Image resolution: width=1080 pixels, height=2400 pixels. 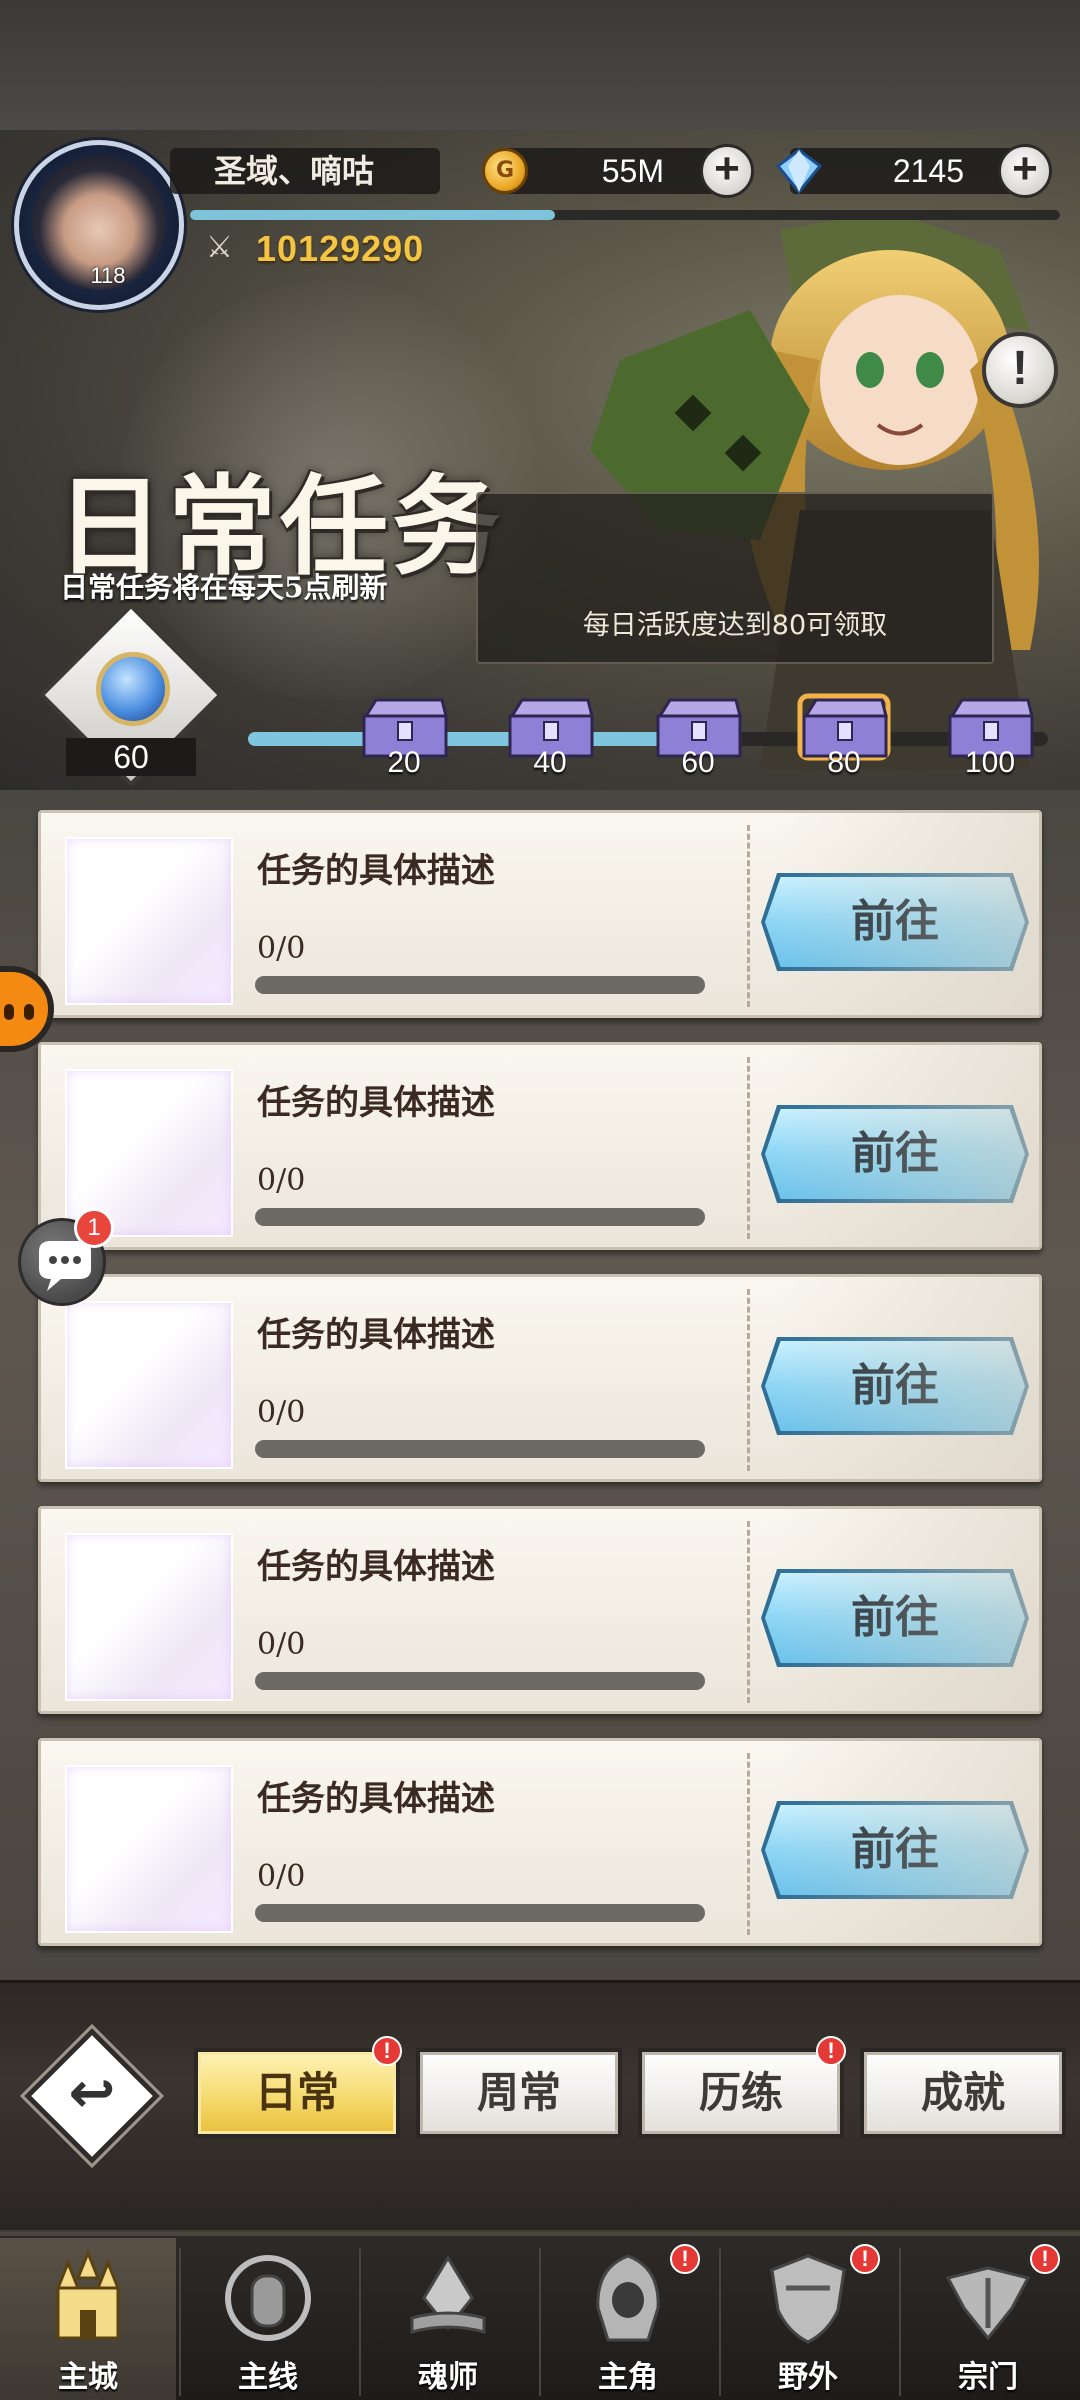 What do you see at coordinates (741, 2093) in the screenshot?
I see `tab-3: 历练` at bounding box center [741, 2093].